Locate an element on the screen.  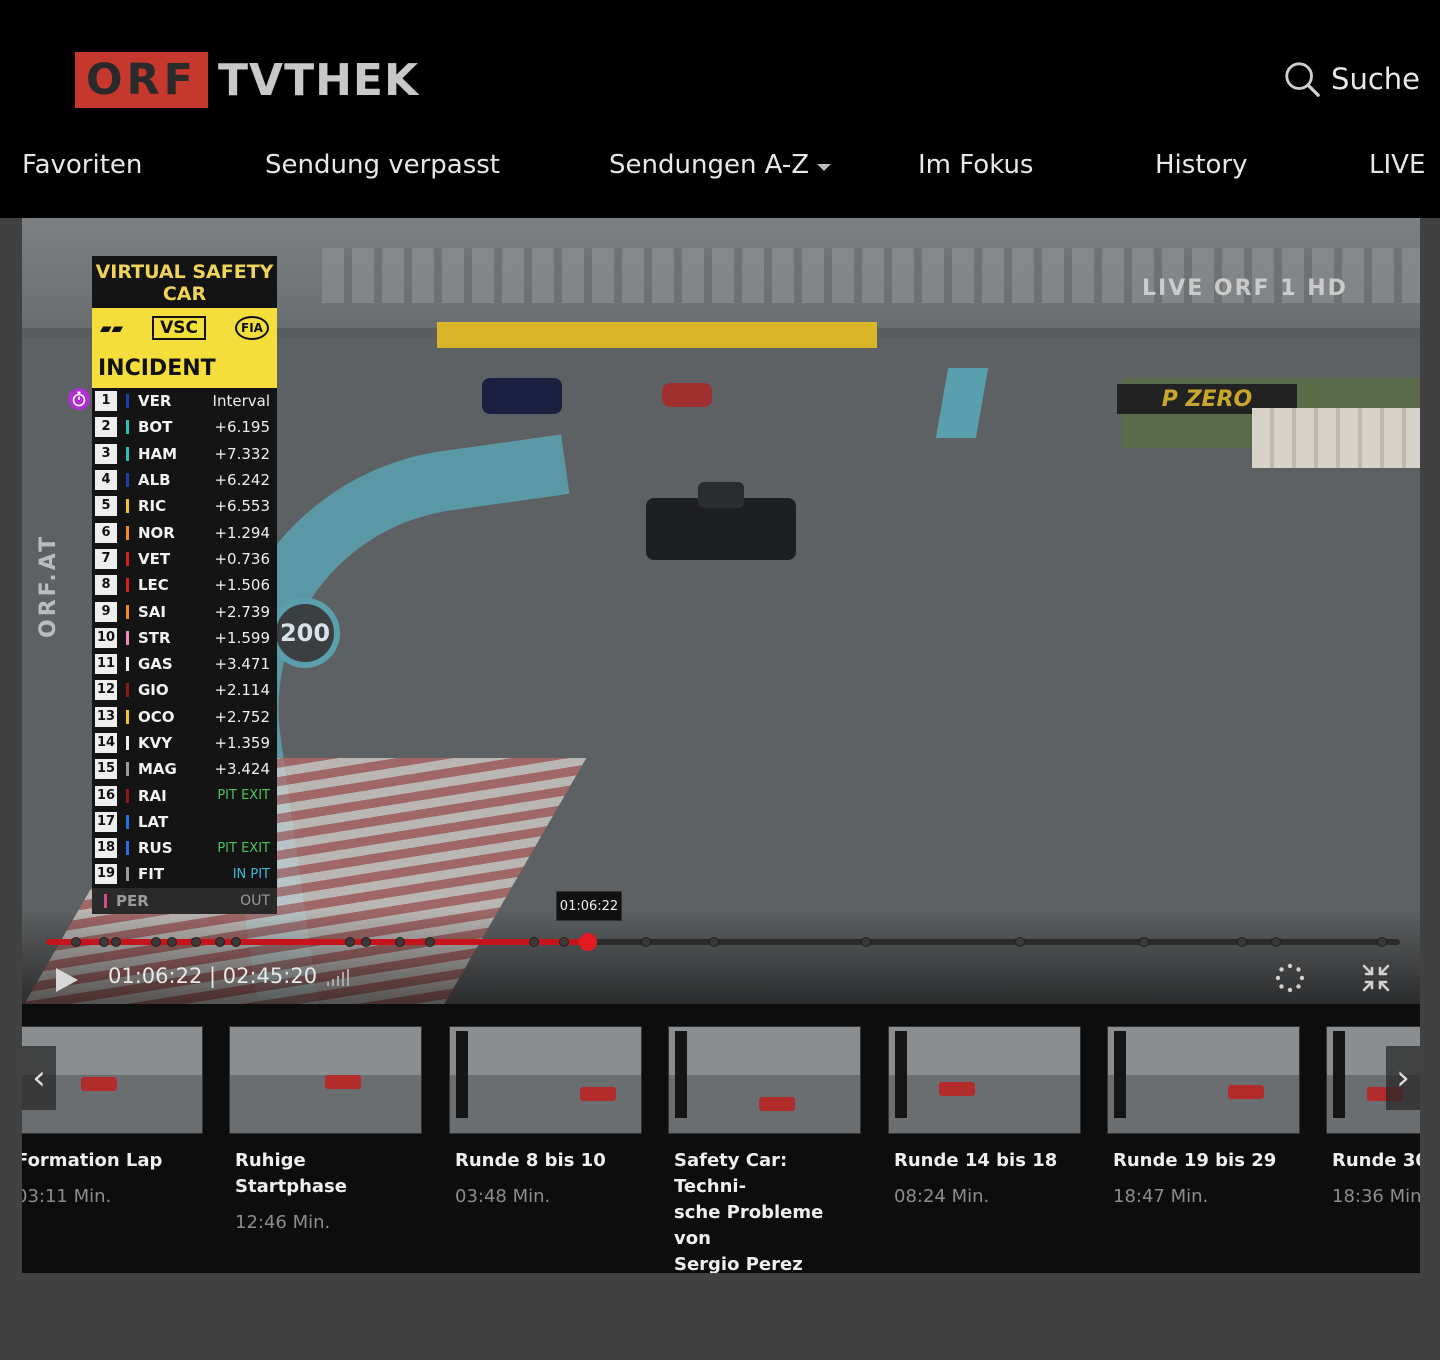
interval: +2.752 is located at coordinates (242, 716).